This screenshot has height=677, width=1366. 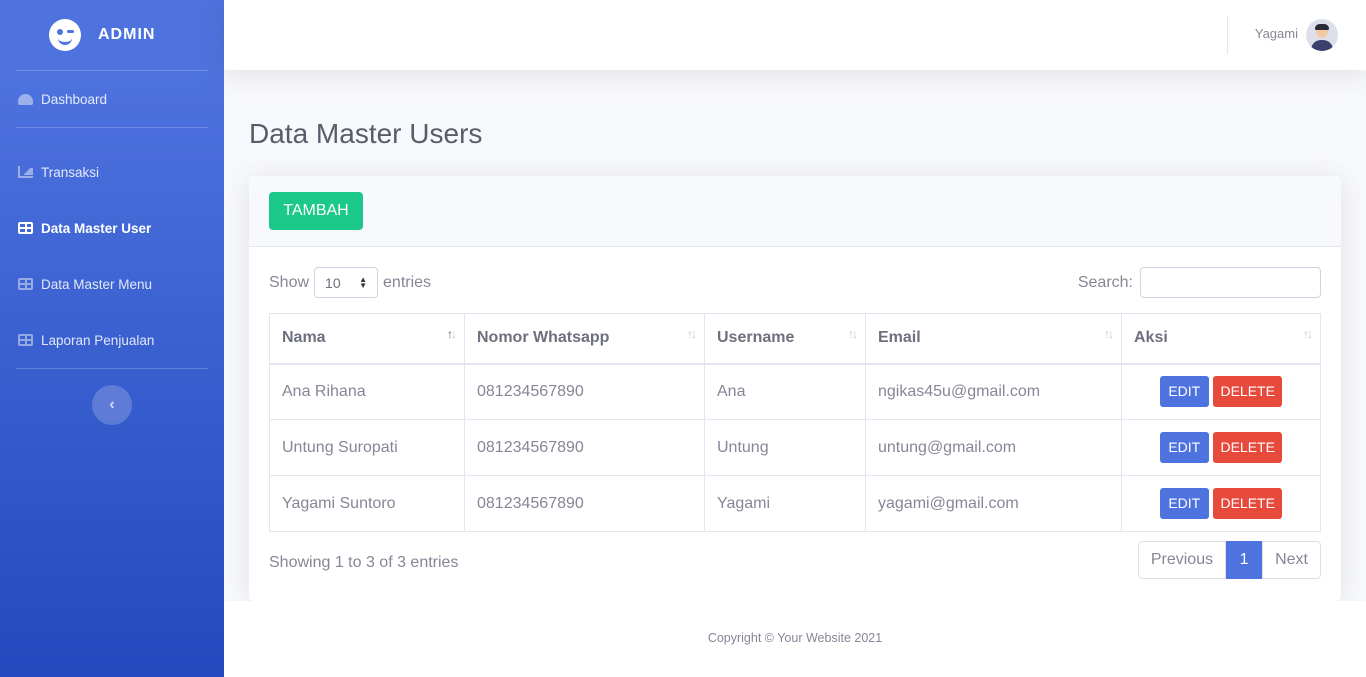 I want to click on topbar: Yagami, so click(x=795, y=35).